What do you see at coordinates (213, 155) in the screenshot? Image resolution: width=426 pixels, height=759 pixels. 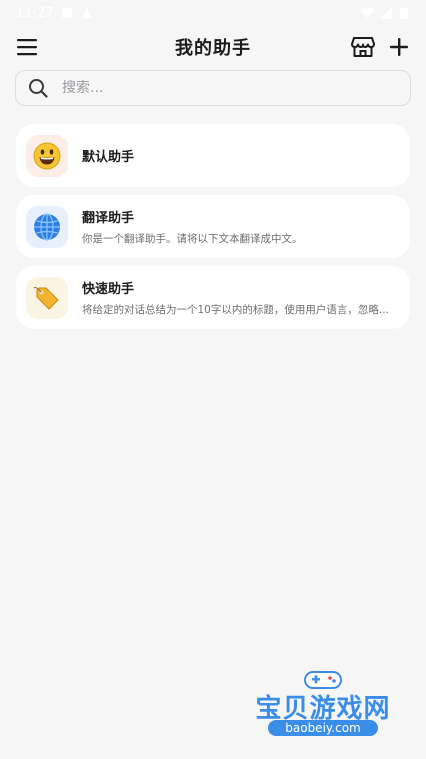 I see `assistant-card-default: 默认助手` at bounding box center [213, 155].